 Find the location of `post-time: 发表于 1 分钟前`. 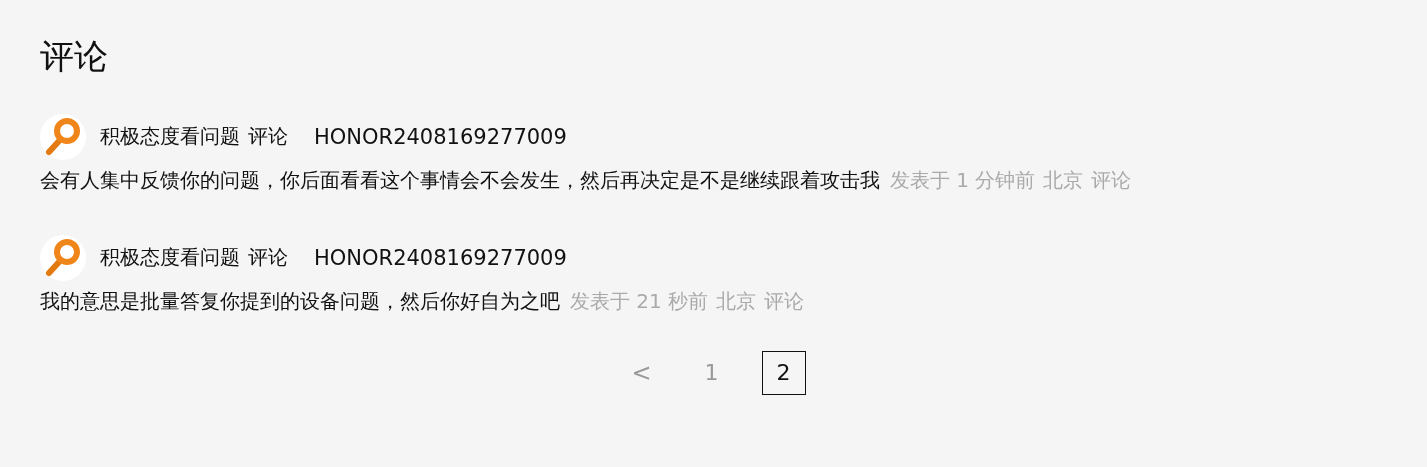

post-time: 发表于 1 分钟前 is located at coordinates (963, 180).